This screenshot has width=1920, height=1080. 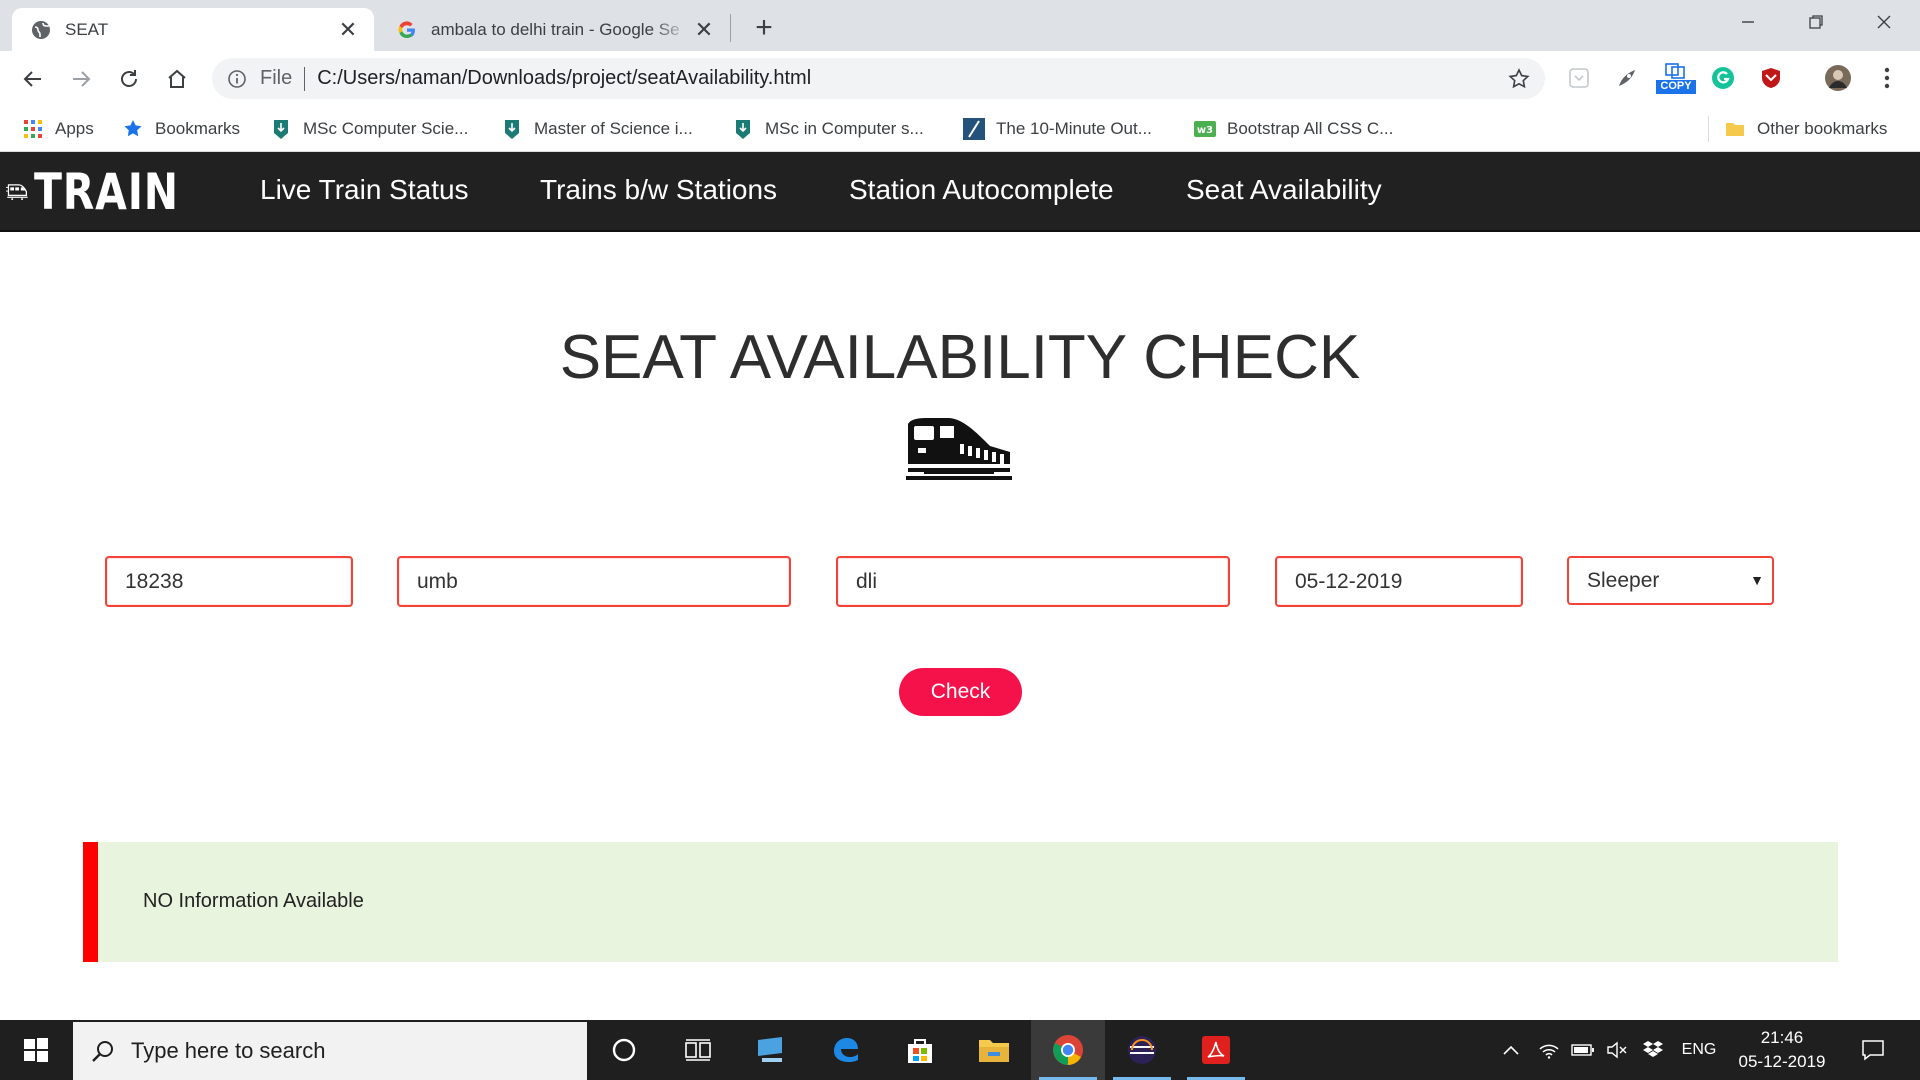 What do you see at coordinates (305, 78) in the screenshot?
I see `url-divider` at bounding box center [305, 78].